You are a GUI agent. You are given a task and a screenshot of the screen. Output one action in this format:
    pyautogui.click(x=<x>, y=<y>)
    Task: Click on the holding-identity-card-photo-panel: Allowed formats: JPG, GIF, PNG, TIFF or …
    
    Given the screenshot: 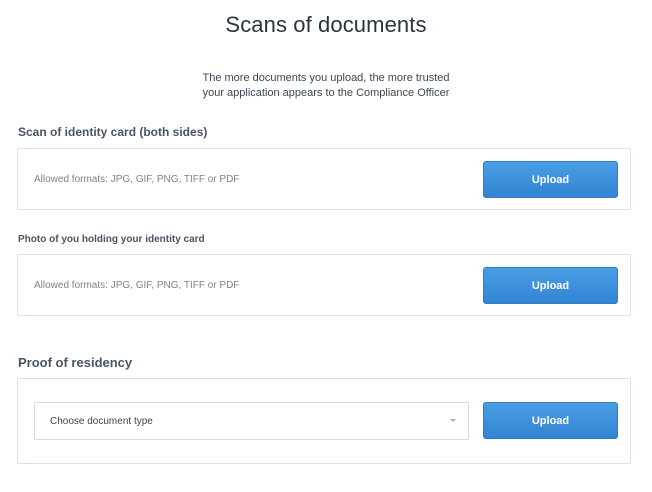 What is the action you would take?
    pyautogui.click(x=324, y=285)
    